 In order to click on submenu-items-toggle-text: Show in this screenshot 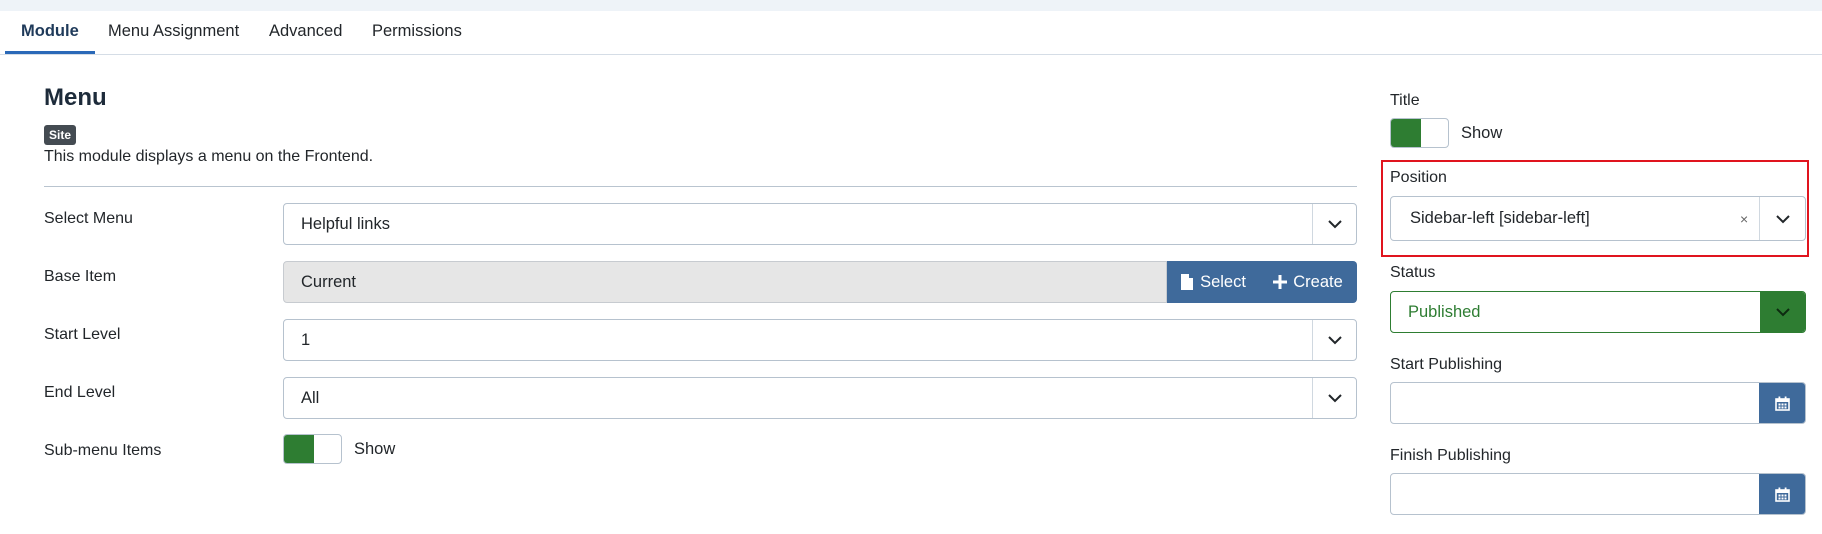, I will do `click(375, 449)`.